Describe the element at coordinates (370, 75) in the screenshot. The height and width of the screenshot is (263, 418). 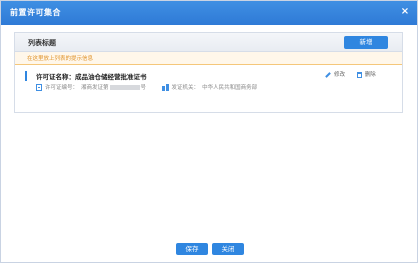
I see `delete-label: 删除` at that location.